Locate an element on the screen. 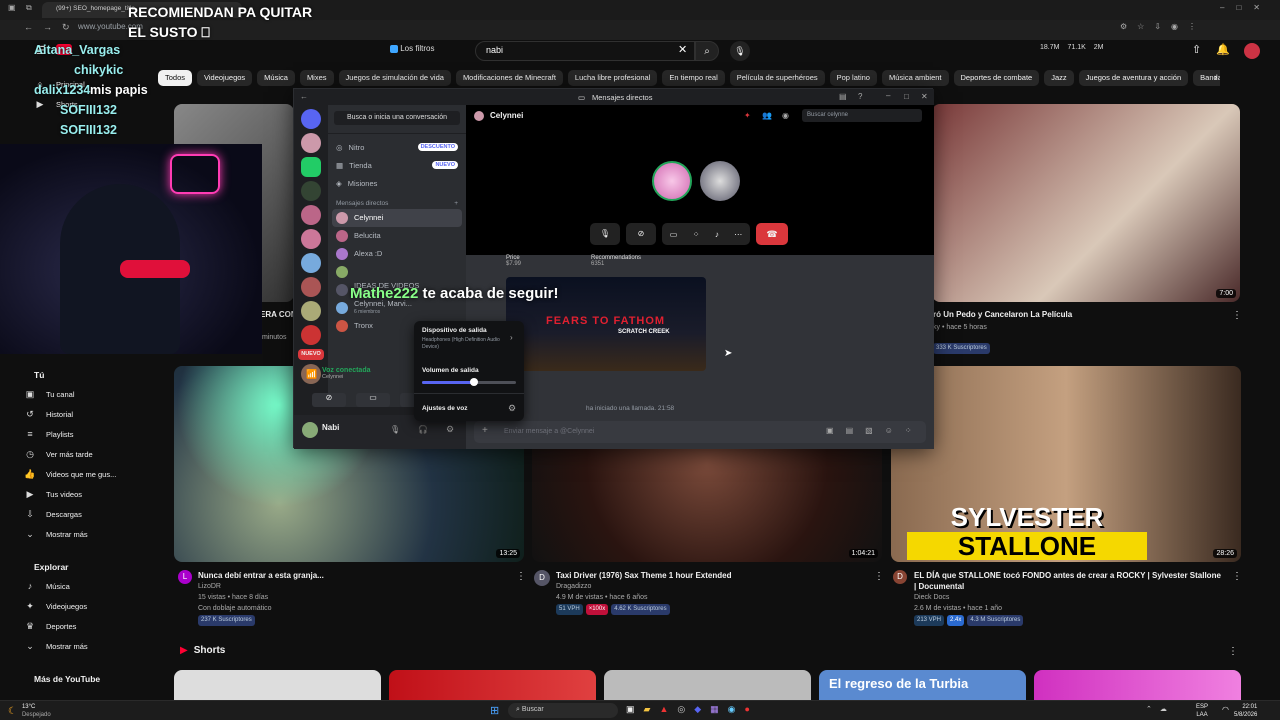  notifications-icon: 🔔 is located at coordinates (1223, 49).